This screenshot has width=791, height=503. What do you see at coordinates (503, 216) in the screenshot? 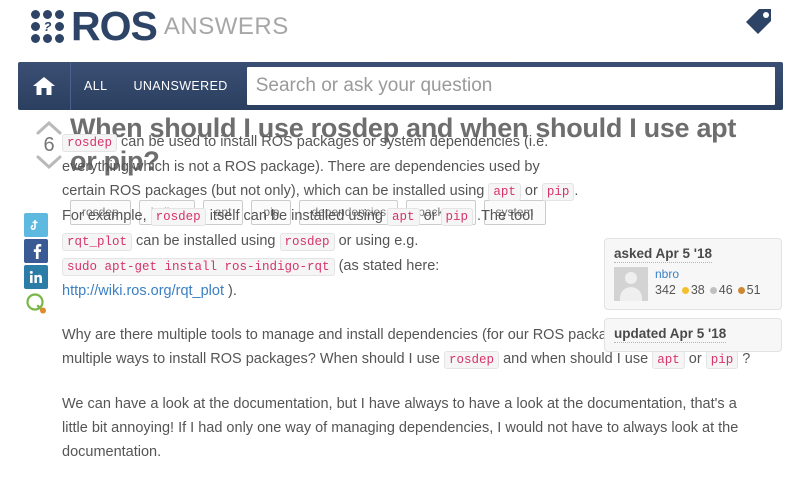
I see `body-text: .The tool` at bounding box center [503, 216].